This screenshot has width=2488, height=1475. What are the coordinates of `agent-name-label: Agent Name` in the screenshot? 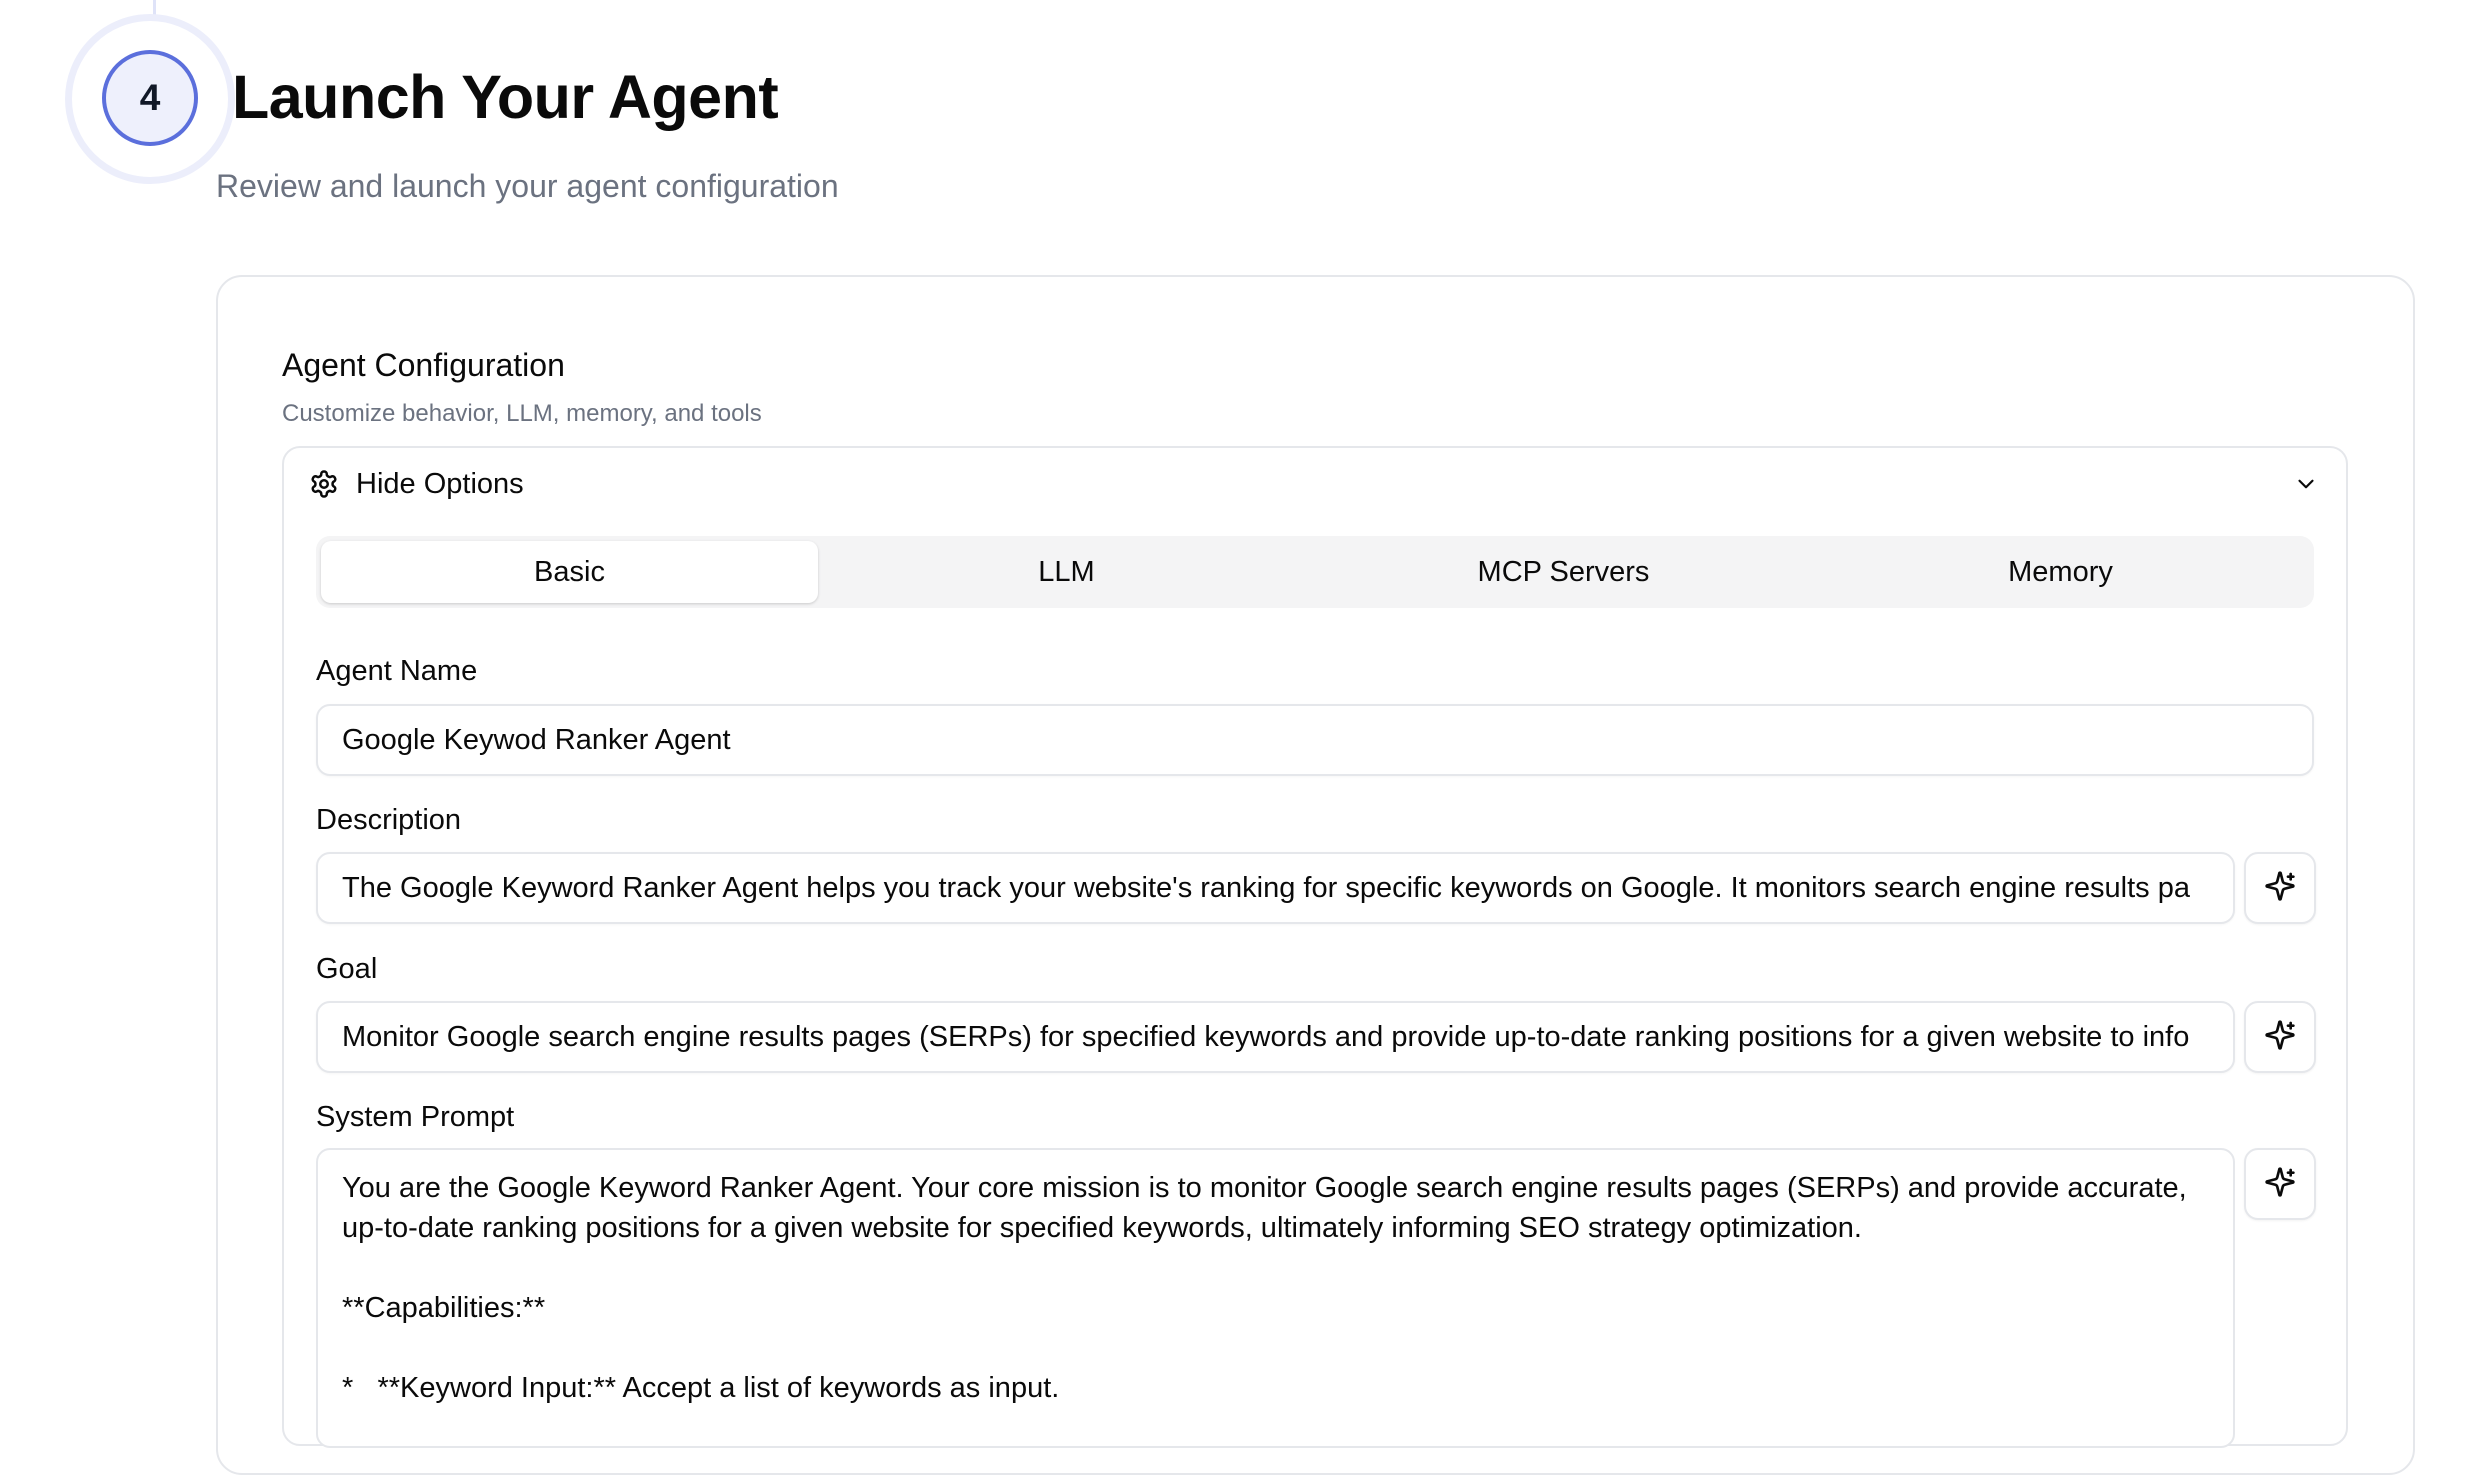 It's located at (397, 671).